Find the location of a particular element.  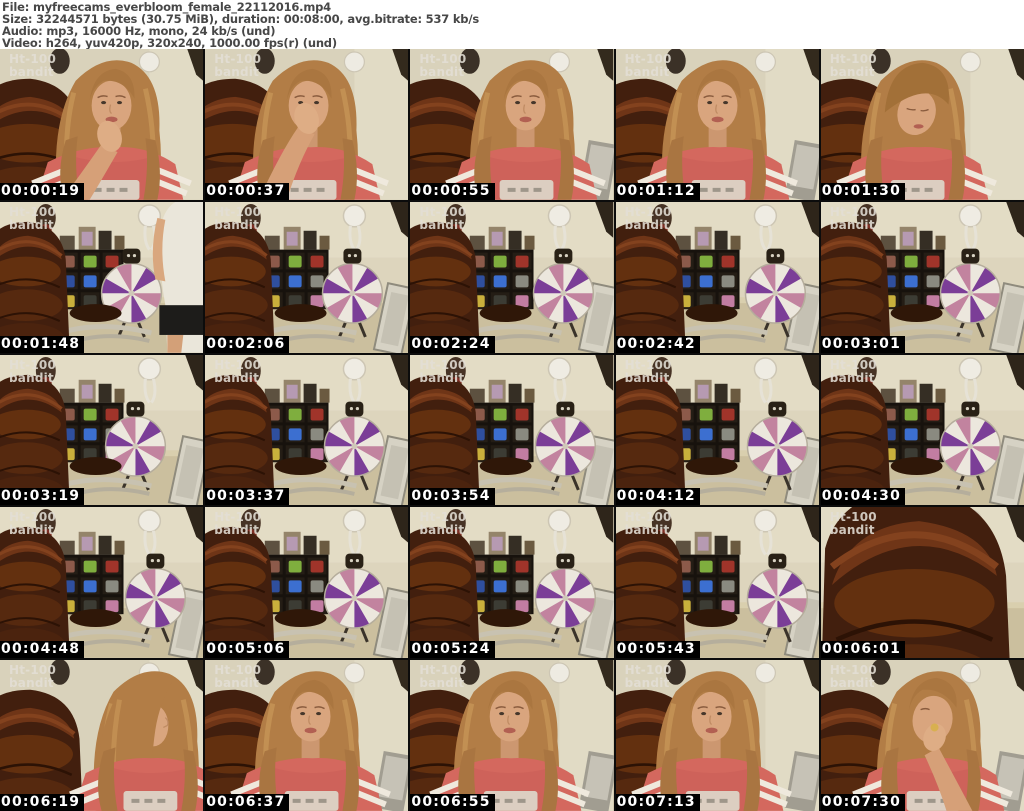

video-thumbnail: Ht-100 bandit 00:06:01 is located at coordinates (922, 583).